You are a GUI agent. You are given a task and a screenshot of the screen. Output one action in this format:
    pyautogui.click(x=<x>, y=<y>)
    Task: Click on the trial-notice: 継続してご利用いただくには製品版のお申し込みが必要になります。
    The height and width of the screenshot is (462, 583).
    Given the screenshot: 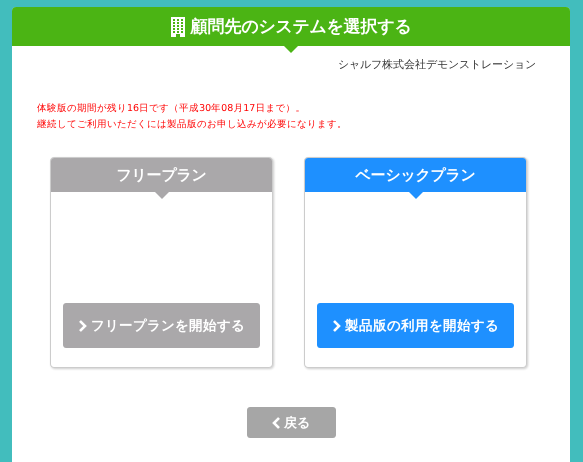 What is the action you would take?
    pyautogui.click(x=192, y=124)
    